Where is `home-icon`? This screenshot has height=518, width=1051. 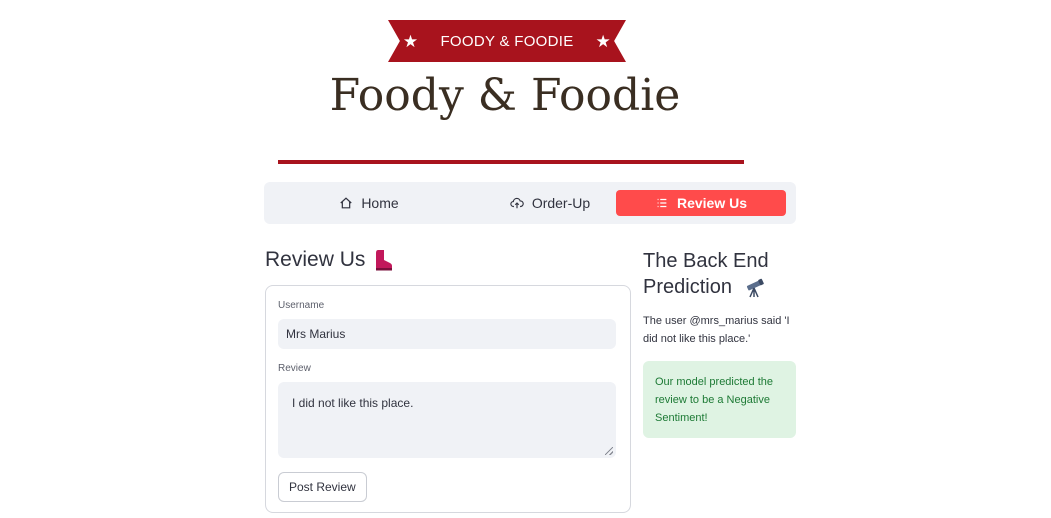
home-icon is located at coordinates (346, 203).